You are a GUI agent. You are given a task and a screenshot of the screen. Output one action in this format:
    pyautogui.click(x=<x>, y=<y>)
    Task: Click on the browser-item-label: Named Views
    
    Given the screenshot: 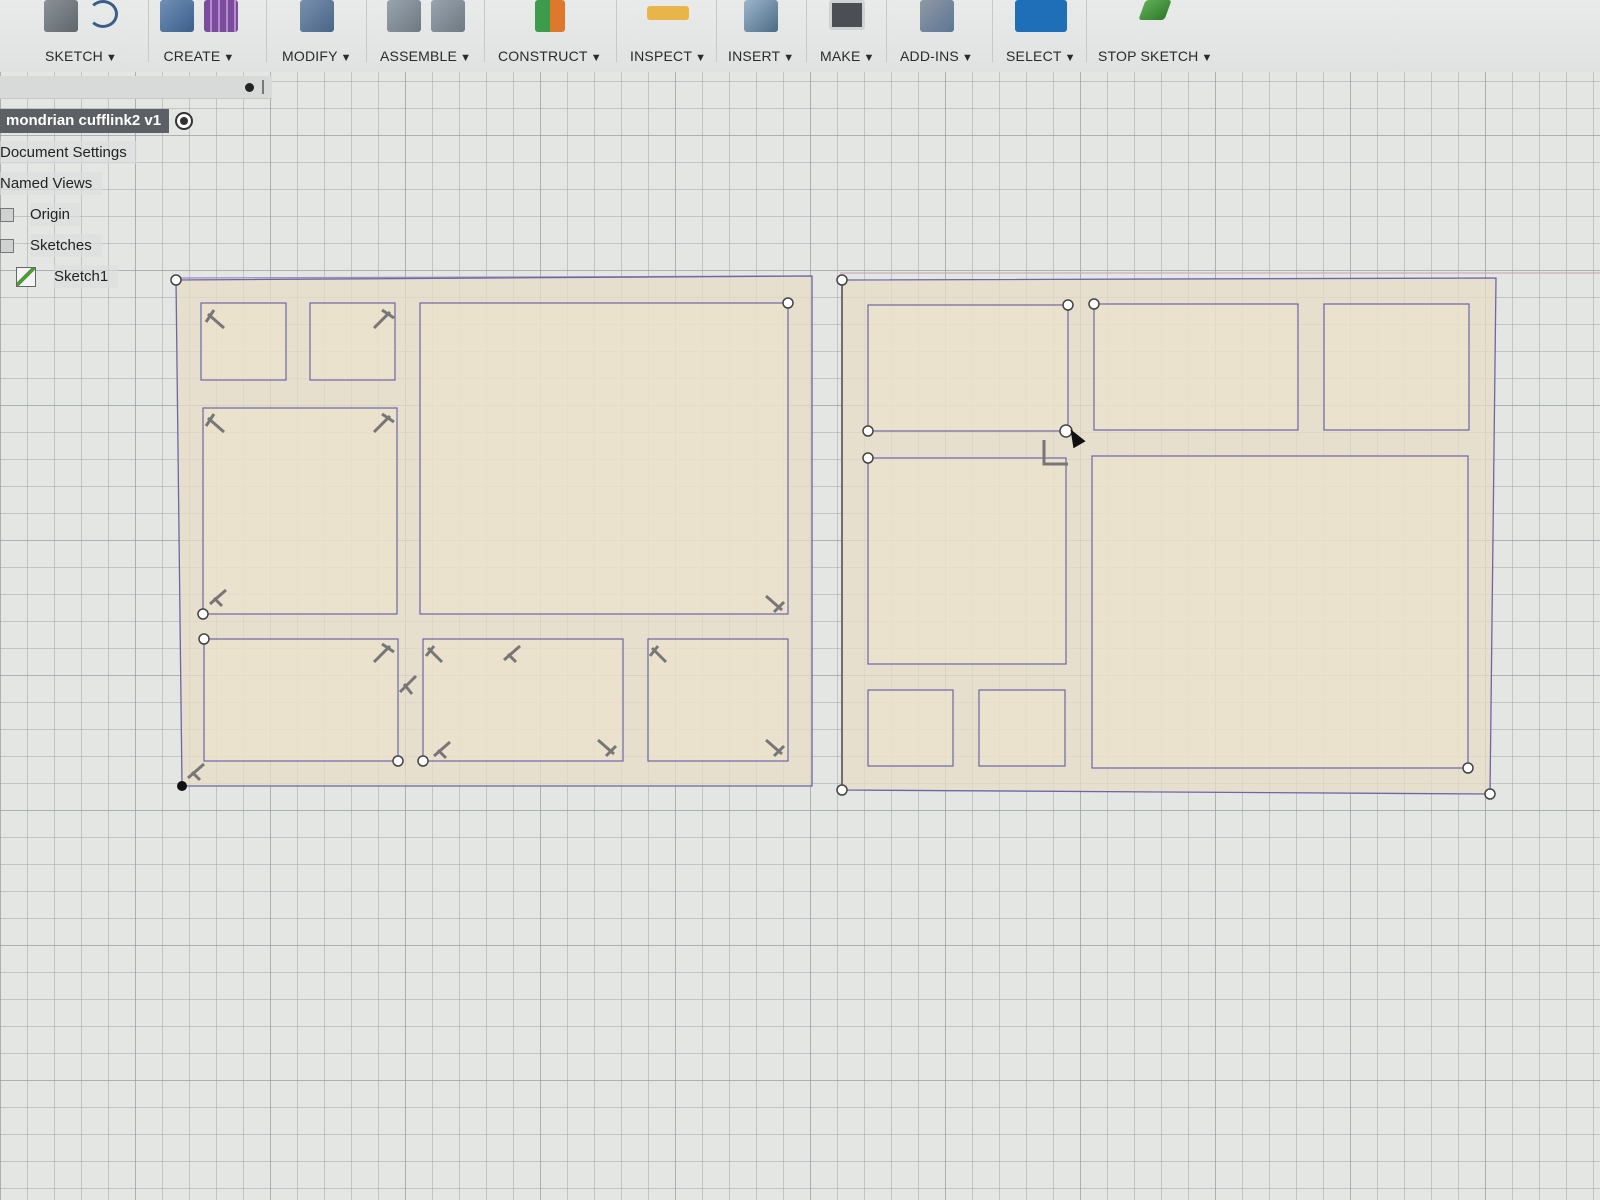 What is the action you would take?
    pyautogui.click(x=51, y=183)
    